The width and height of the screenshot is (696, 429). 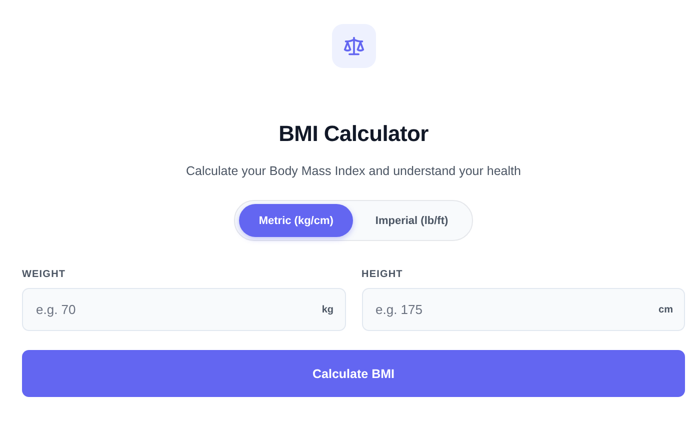 What do you see at coordinates (353, 171) in the screenshot?
I see `subtitle: Calculate your Body Mass Index and understand your health` at bounding box center [353, 171].